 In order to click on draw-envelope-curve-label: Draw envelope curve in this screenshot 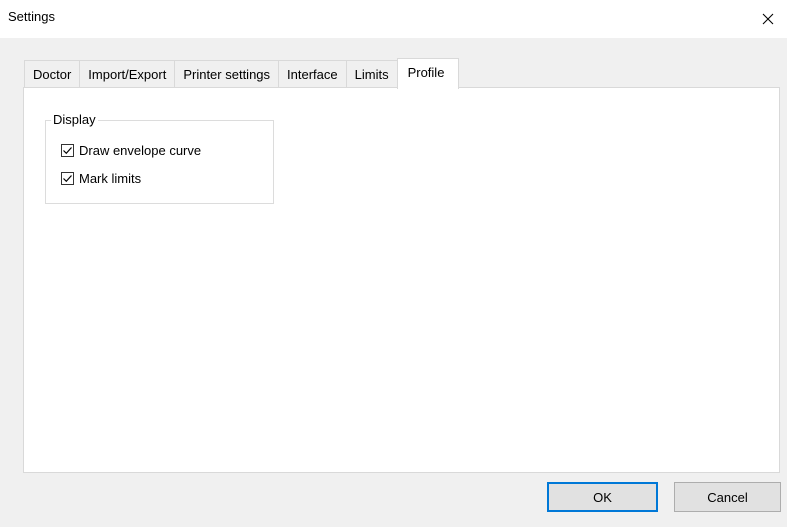, I will do `click(140, 150)`.